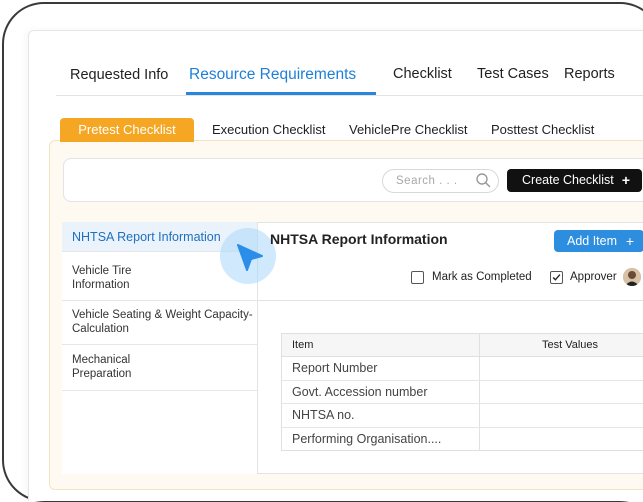 The height and width of the screenshot is (502, 643). What do you see at coordinates (589, 74) in the screenshot?
I see `tab-reports: Reports` at bounding box center [589, 74].